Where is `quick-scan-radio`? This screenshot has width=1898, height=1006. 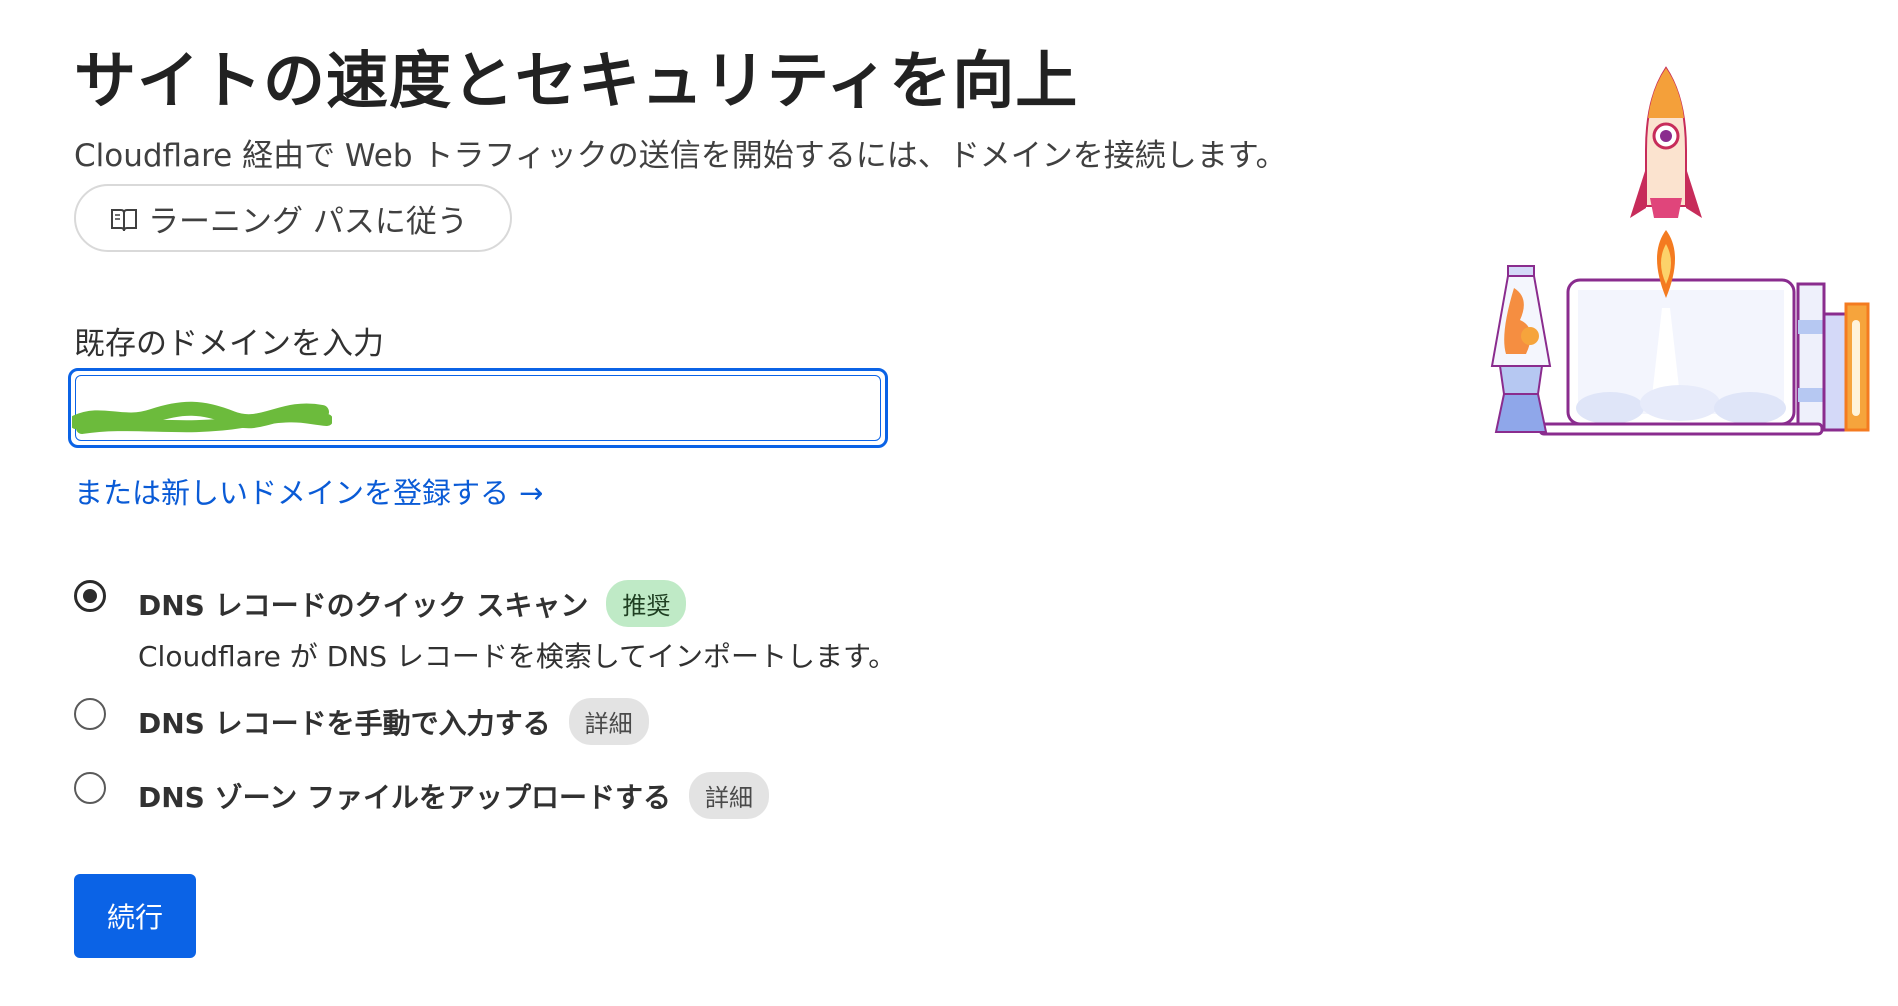 quick-scan-radio is located at coordinates (90, 596).